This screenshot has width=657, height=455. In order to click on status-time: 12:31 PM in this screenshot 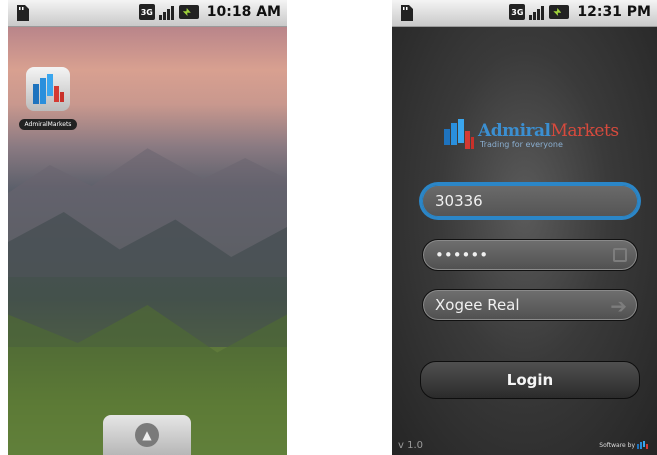, I will do `click(614, 12)`.